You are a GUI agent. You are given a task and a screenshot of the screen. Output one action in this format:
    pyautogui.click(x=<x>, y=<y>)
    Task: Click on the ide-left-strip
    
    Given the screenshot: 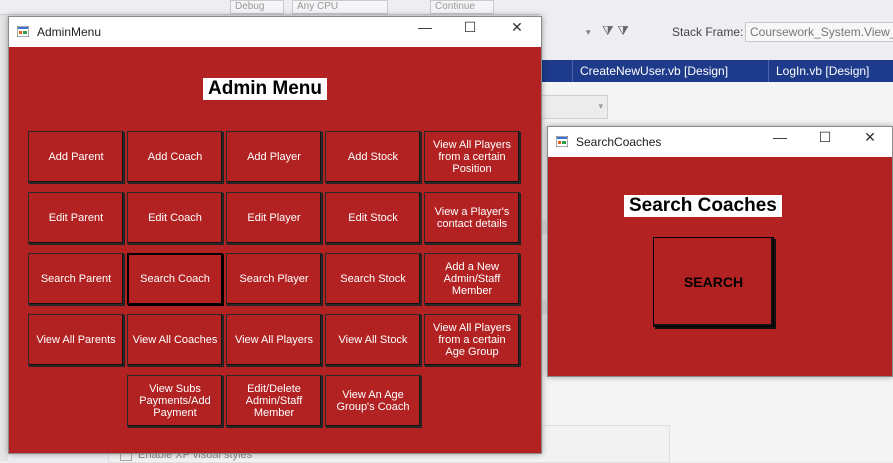 What is the action you would take?
    pyautogui.click(x=4, y=237)
    